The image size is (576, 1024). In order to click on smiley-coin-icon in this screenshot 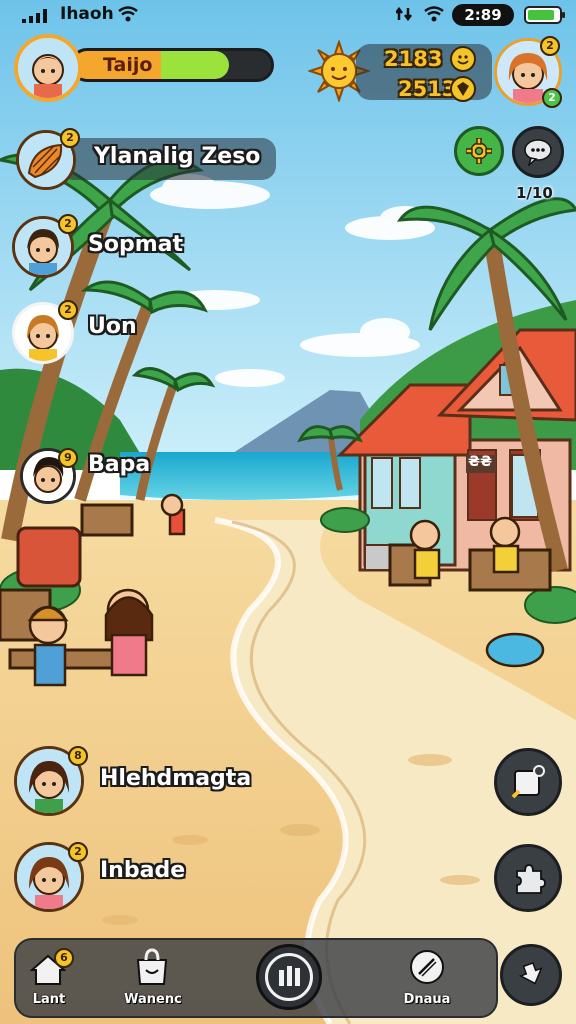, I will do `click(463, 59)`.